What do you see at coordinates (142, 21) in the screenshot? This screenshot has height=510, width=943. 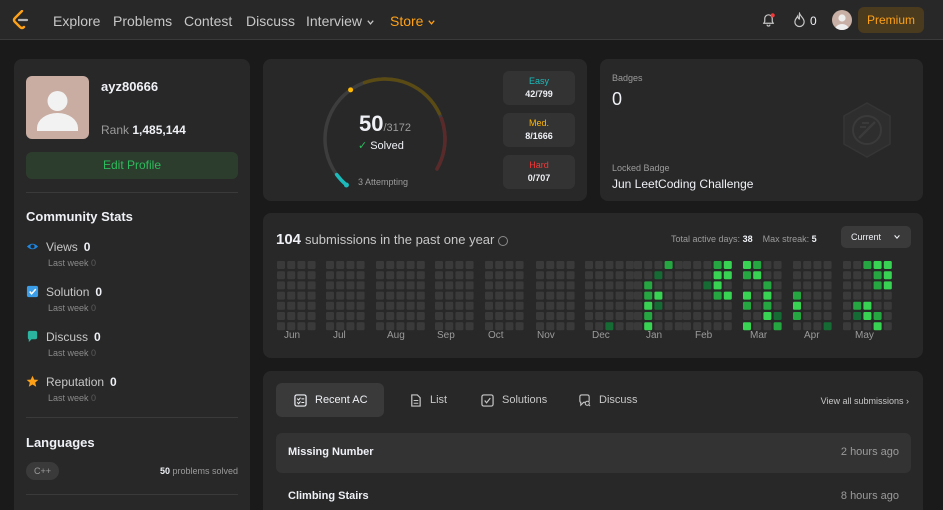 I see `nav-problems: Problems` at bounding box center [142, 21].